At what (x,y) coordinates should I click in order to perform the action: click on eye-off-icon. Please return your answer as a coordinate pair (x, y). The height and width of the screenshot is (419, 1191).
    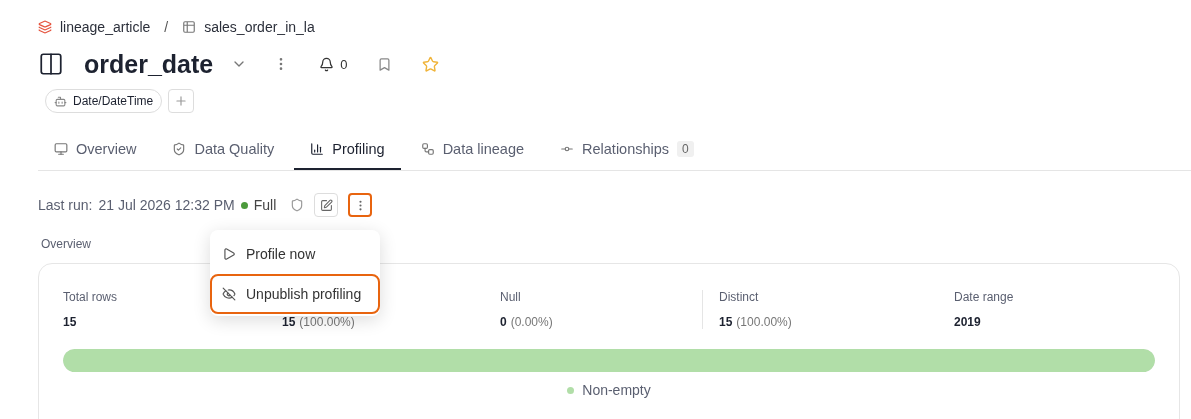
    Looking at the image, I should click on (229, 294).